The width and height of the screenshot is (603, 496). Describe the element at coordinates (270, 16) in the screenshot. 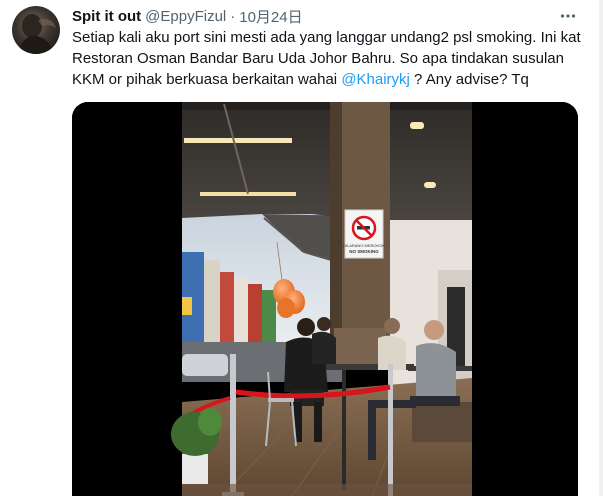

I see `tweet-timestamp: 10月24日` at that location.